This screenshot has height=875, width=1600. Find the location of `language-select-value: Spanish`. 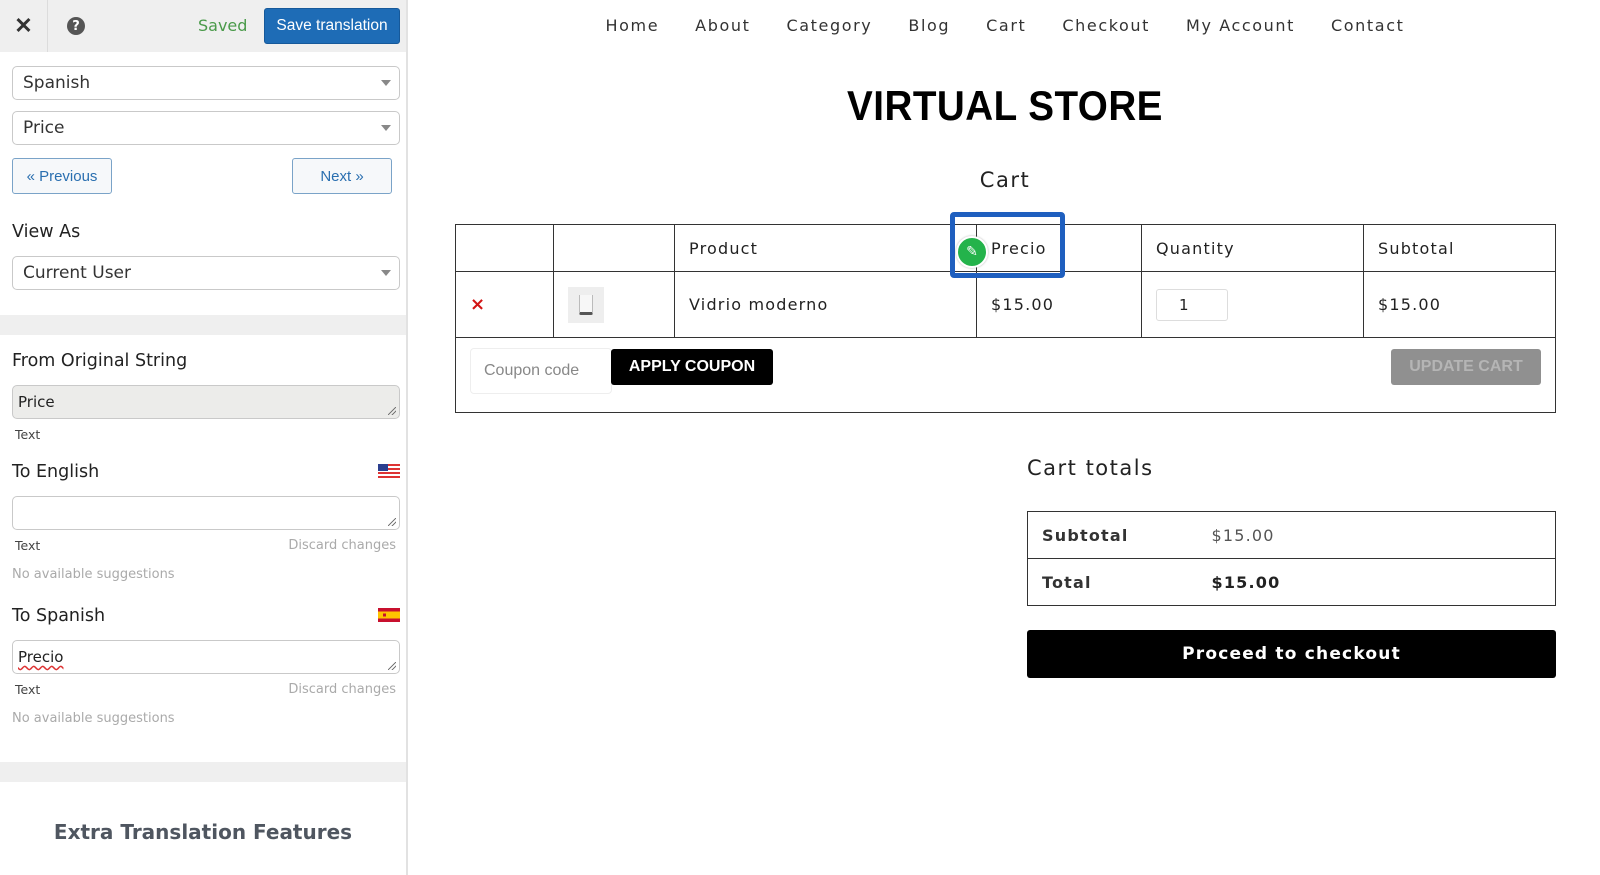

language-select-value: Spanish is located at coordinates (57, 83).